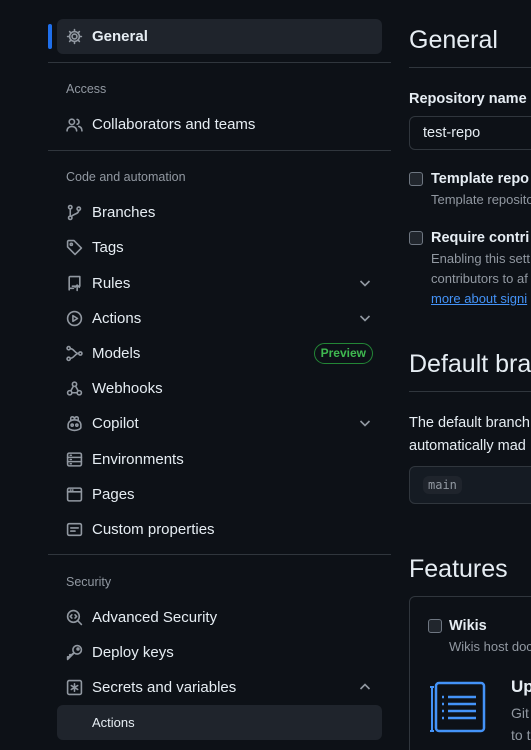 The width and height of the screenshot is (531, 750). I want to click on require-signoff-checkbox, so click(416, 238).